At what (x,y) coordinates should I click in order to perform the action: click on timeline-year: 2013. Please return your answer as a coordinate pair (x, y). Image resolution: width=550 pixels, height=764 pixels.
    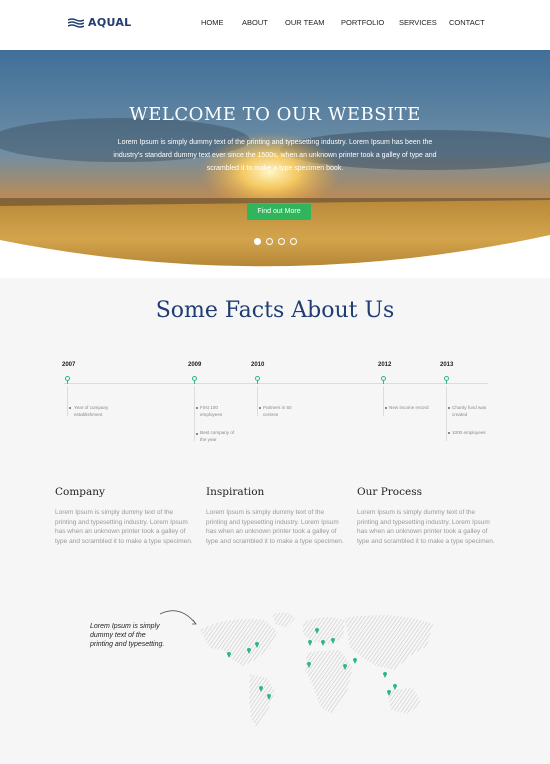
    Looking at the image, I should click on (447, 365).